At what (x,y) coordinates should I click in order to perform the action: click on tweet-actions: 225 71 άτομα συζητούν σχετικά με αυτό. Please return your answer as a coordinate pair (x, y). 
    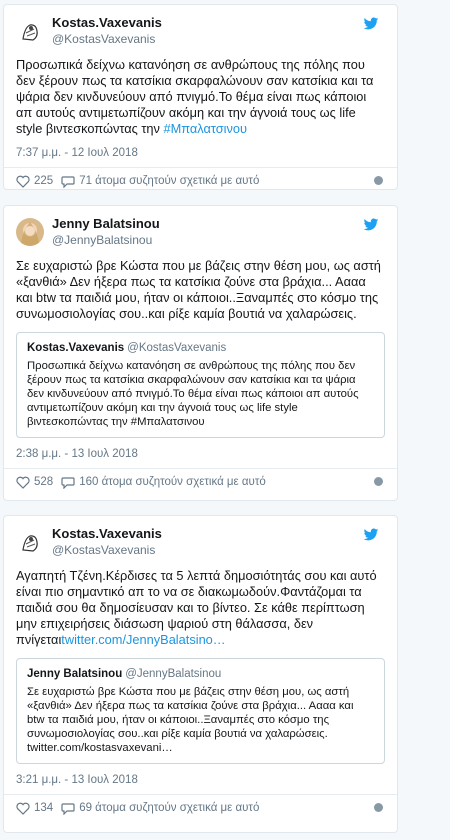
    Looking at the image, I should click on (200, 181).